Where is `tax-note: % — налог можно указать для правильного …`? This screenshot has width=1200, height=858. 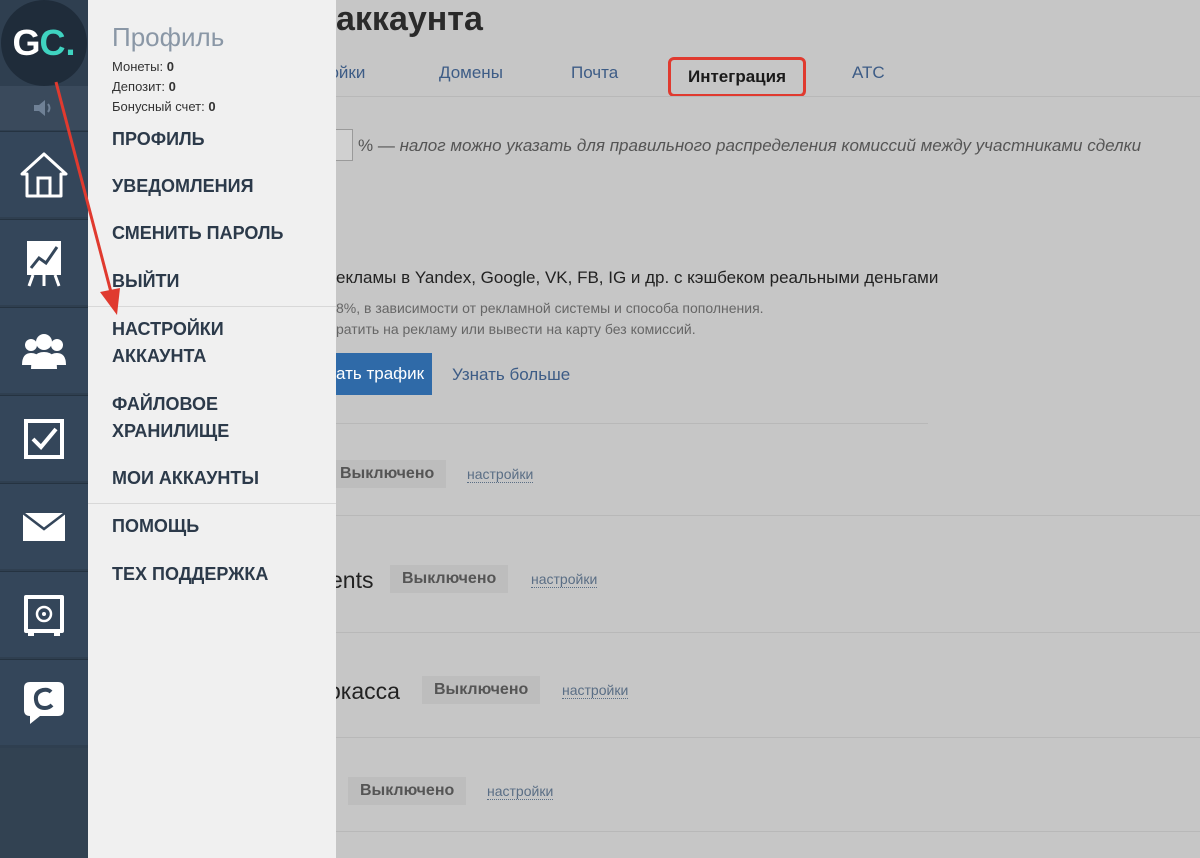 tax-note: % — налог можно указать для правильного … is located at coordinates (749, 146).